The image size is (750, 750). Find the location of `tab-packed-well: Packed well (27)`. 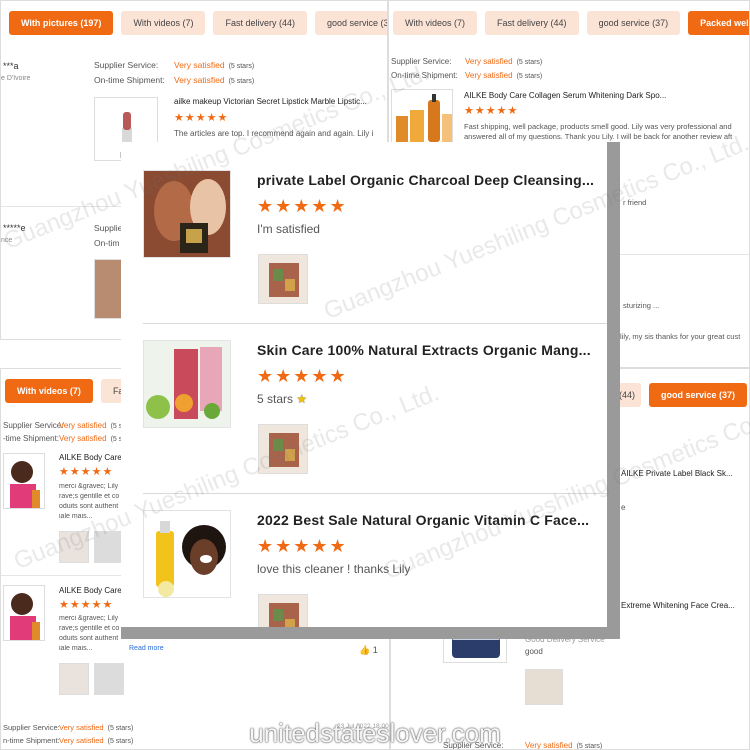

tab-packed-well: Packed well (27) is located at coordinates (718, 23).